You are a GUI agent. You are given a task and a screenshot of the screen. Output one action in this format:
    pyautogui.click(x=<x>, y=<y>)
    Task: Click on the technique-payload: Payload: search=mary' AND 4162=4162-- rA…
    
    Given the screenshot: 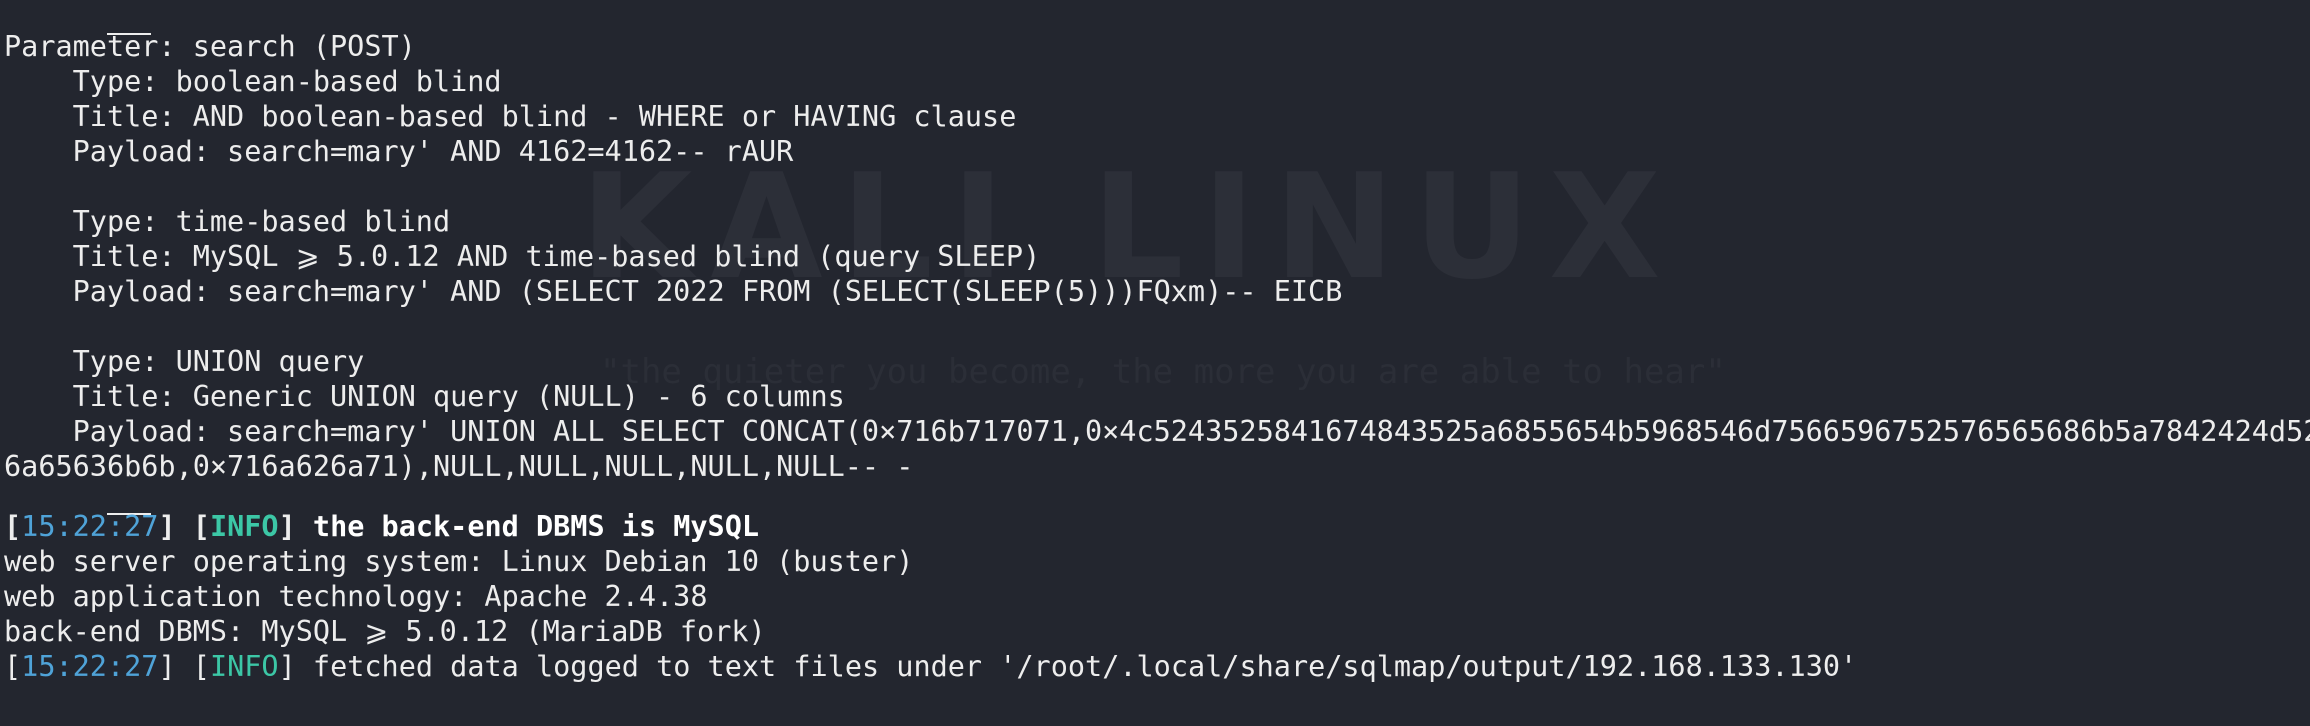 What is the action you would take?
    pyautogui.click(x=399, y=151)
    